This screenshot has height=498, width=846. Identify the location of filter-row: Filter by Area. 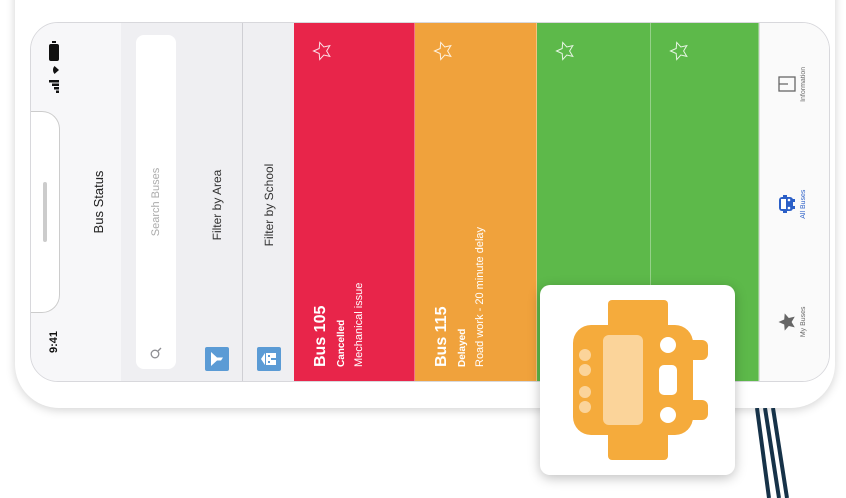
(217, 202).